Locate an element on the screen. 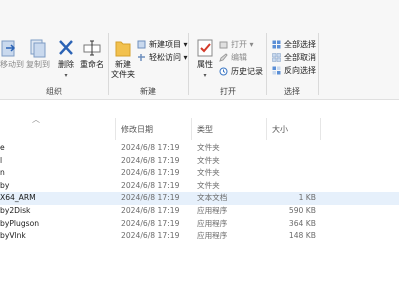 This screenshot has height=300, width=399. file-size: 590 KB is located at coordinates (302, 210).